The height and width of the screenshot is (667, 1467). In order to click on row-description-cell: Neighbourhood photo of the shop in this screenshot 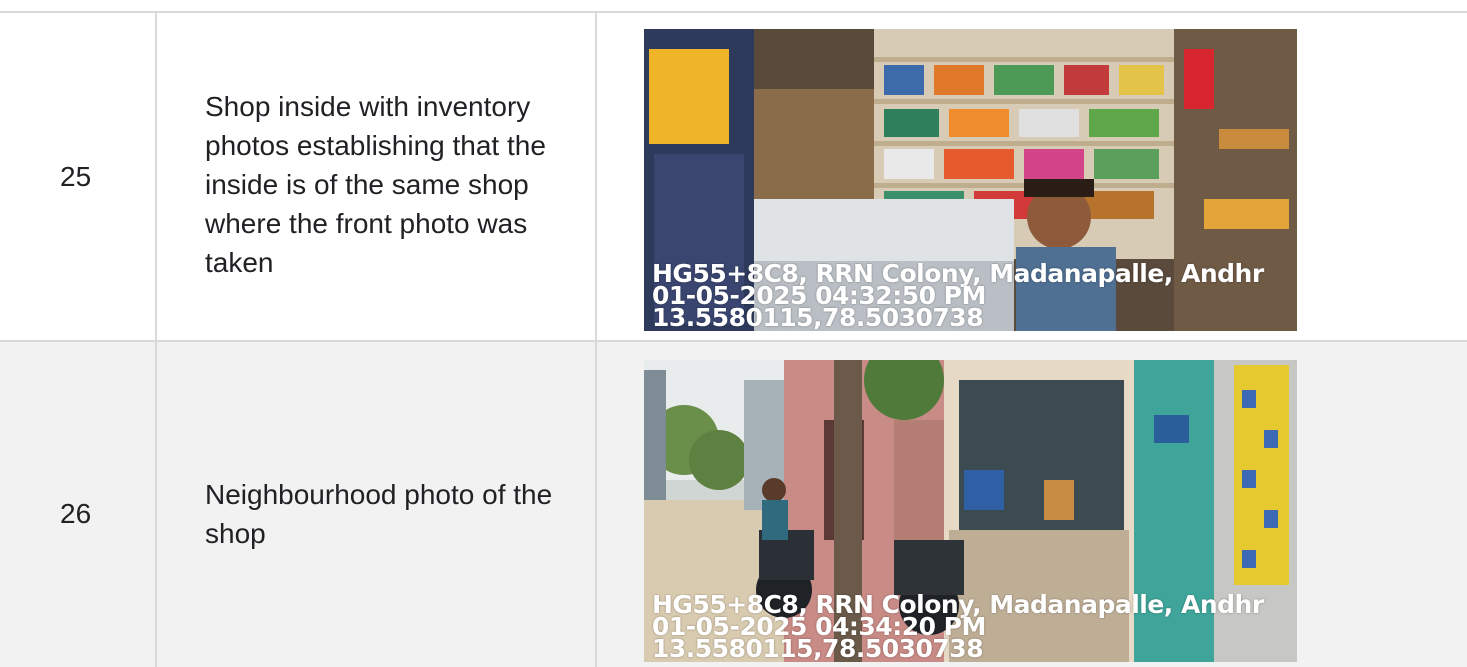, I will do `click(377, 504)`.